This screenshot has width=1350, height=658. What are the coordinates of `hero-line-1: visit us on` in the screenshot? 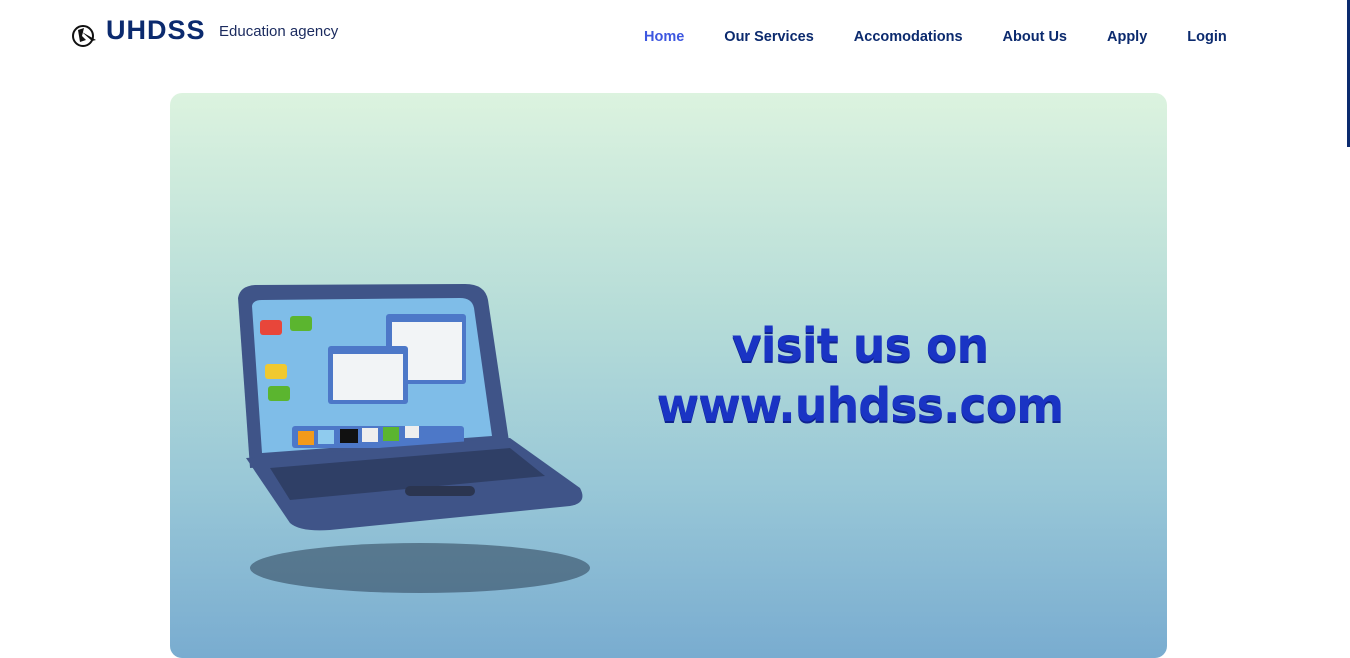 It's located at (860, 345).